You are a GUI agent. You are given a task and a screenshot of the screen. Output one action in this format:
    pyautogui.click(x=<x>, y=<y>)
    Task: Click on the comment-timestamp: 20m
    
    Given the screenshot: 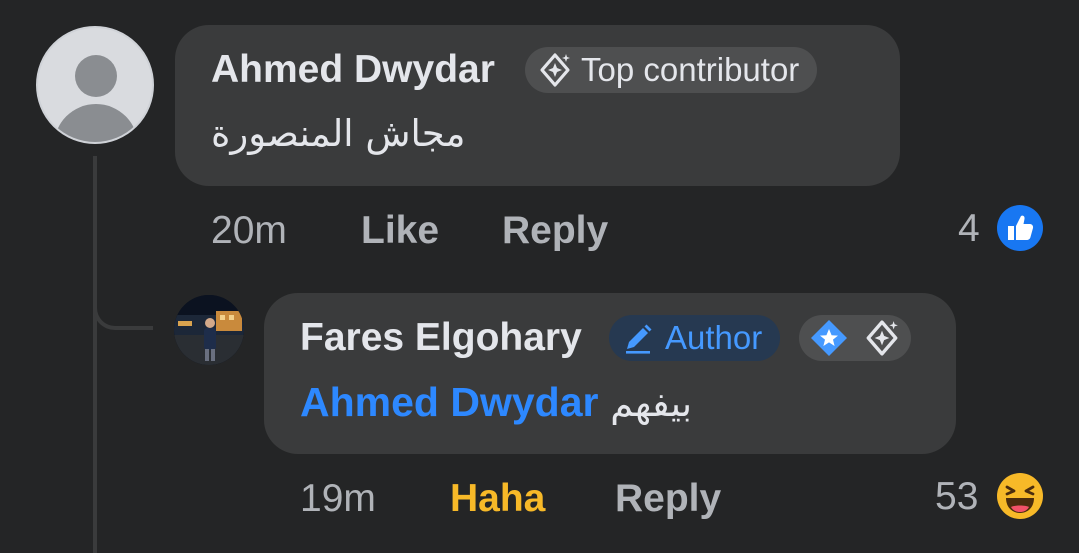 What is the action you would take?
    pyautogui.click(x=249, y=231)
    